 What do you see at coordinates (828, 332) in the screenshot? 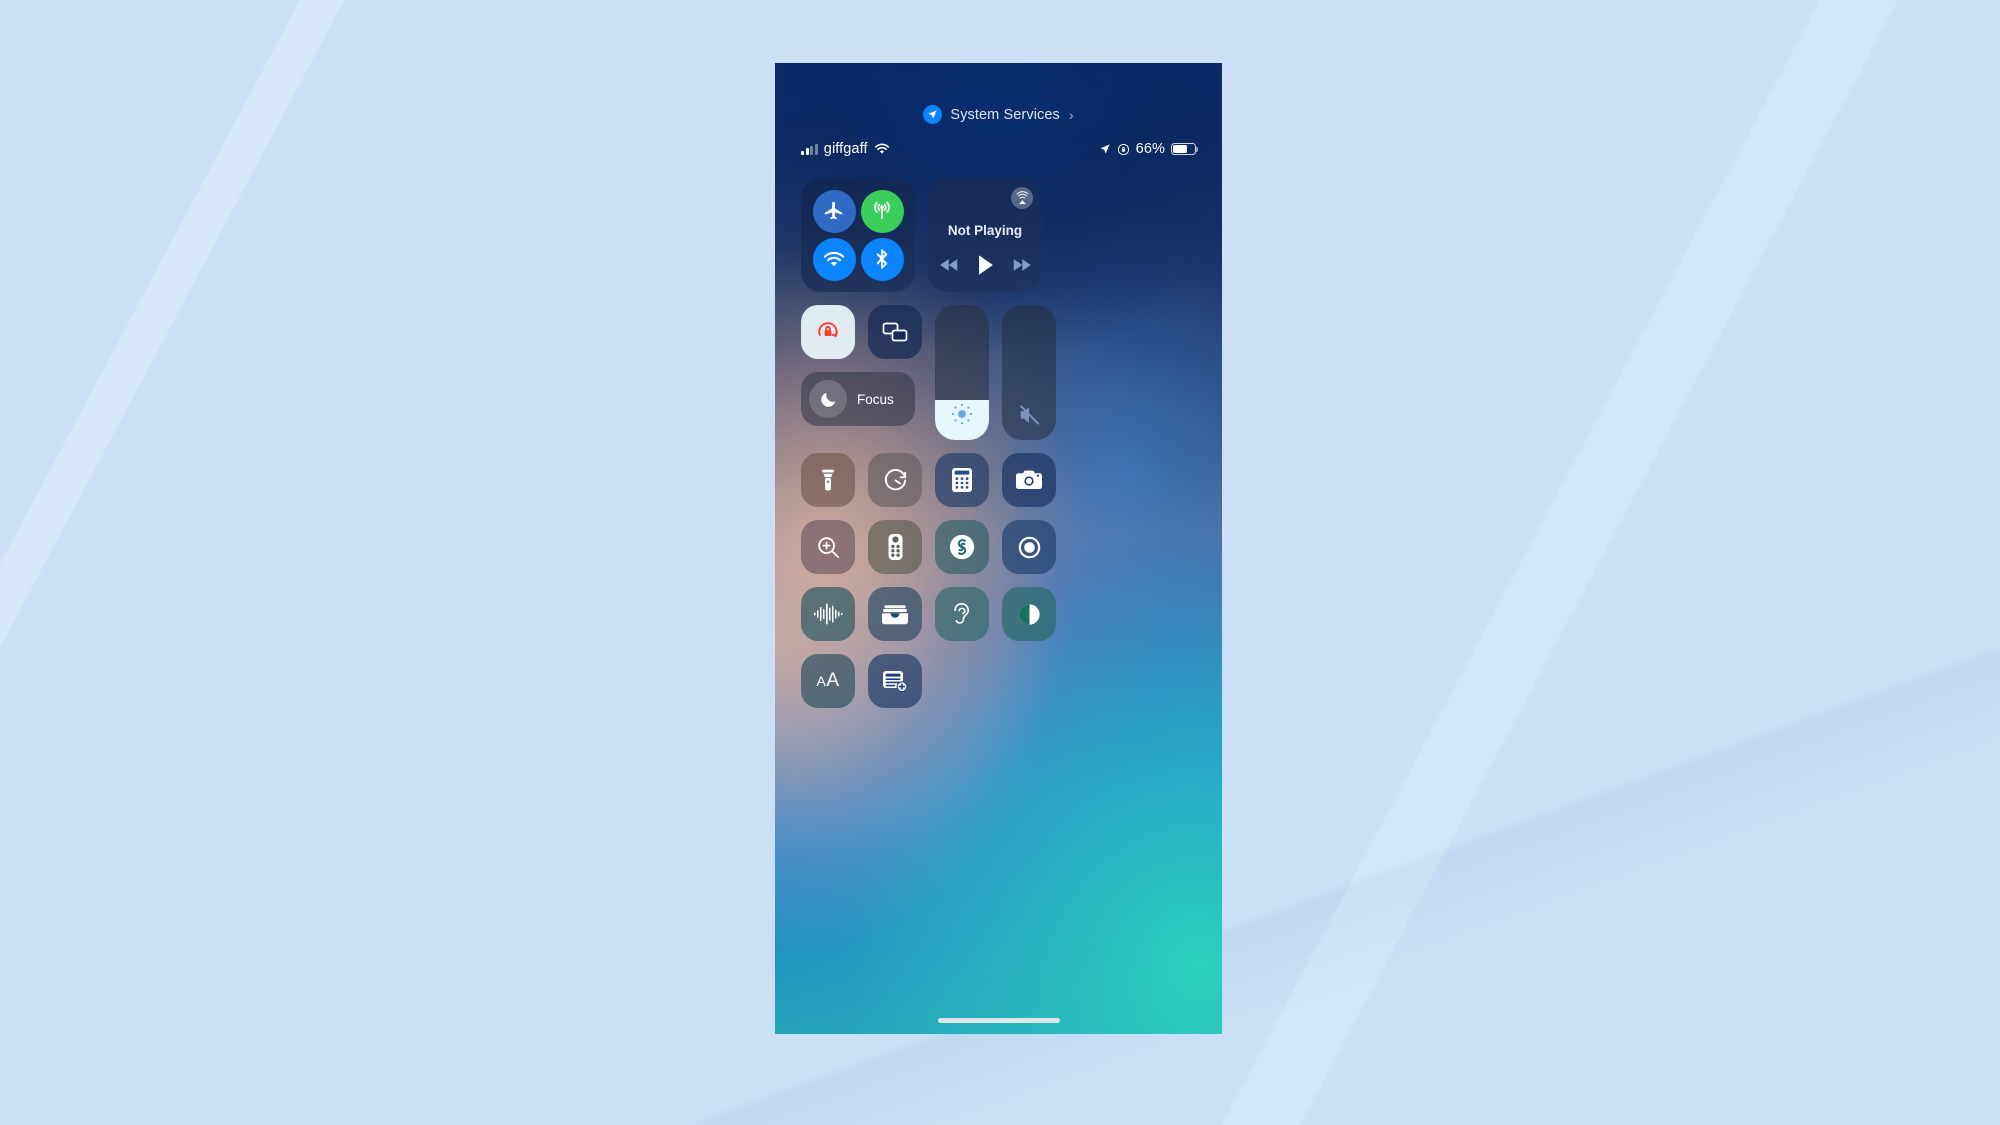
I see `rotation-lock-button` at bounding box center [828, 332].